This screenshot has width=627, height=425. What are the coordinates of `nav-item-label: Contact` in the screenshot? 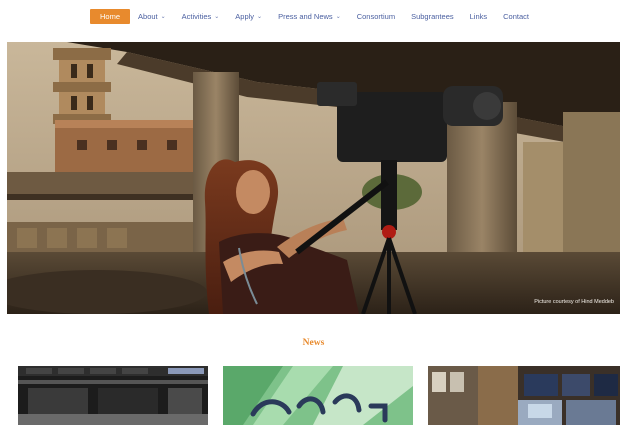 It's located at (516, 16).